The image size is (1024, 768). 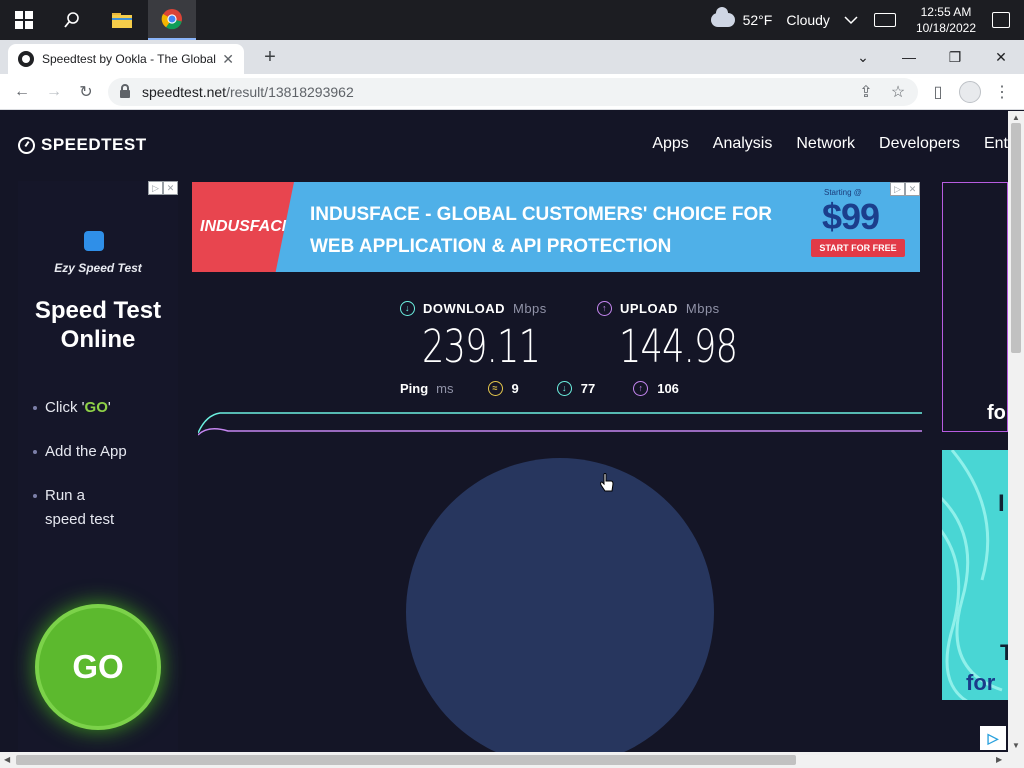 I want to click on close-window-button: ✕, so click(x=1001, y=57).